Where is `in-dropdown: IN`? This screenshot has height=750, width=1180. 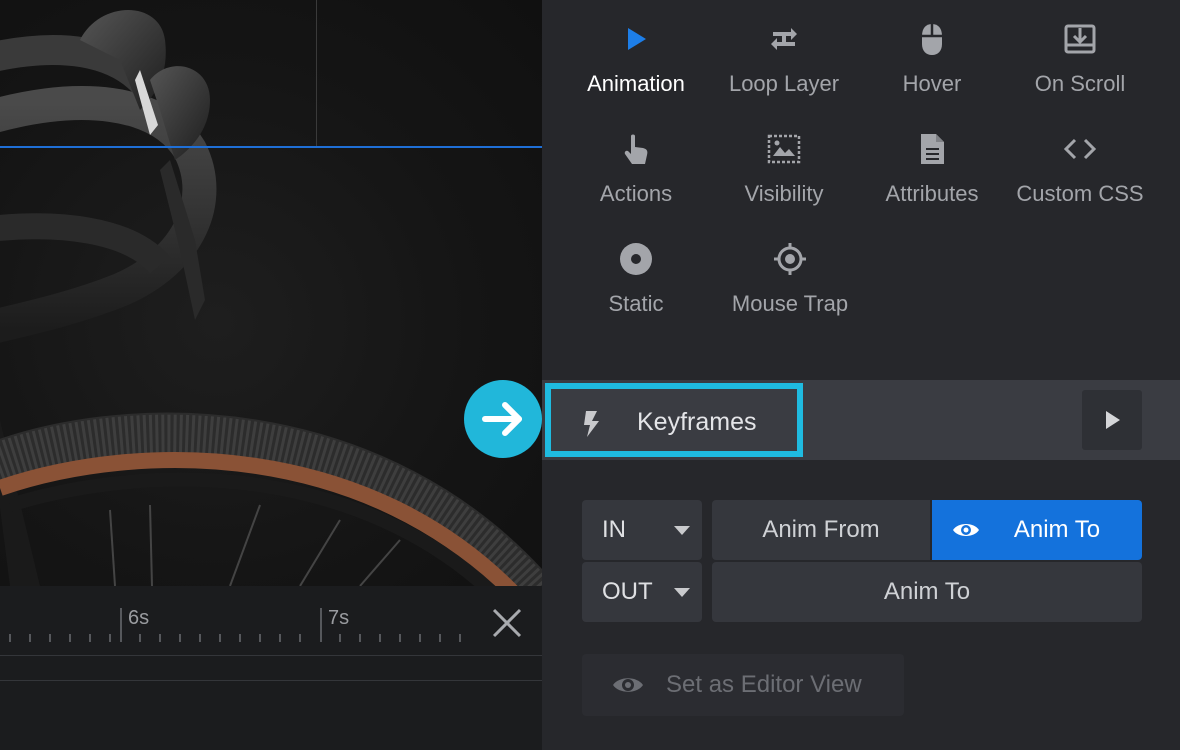
in-dropdown: IN is located at coordinates (642, 530).